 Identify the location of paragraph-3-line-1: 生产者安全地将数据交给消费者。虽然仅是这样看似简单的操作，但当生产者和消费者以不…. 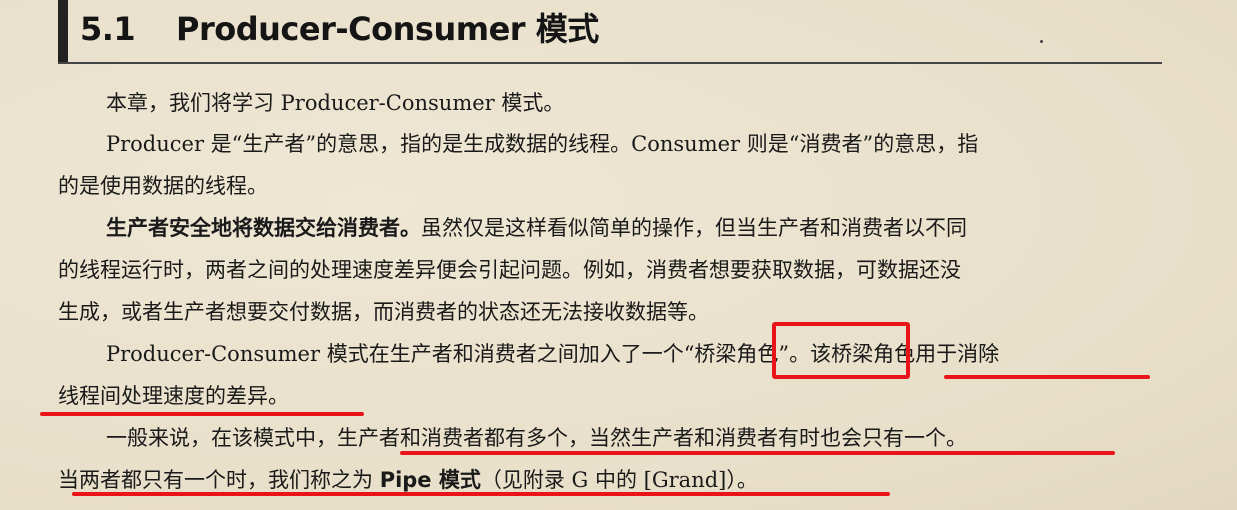
(536, 228).